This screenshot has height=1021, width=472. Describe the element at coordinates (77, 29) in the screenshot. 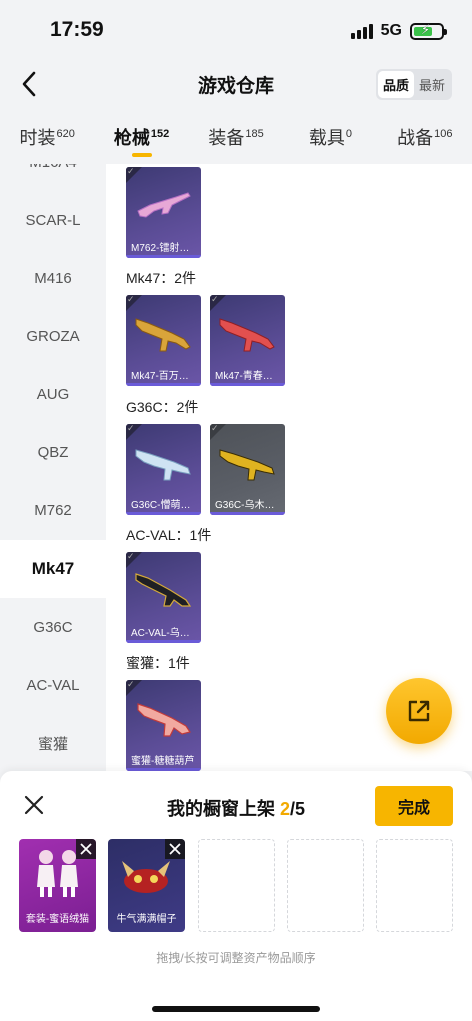

I see `status-time: 17:59` at that location.